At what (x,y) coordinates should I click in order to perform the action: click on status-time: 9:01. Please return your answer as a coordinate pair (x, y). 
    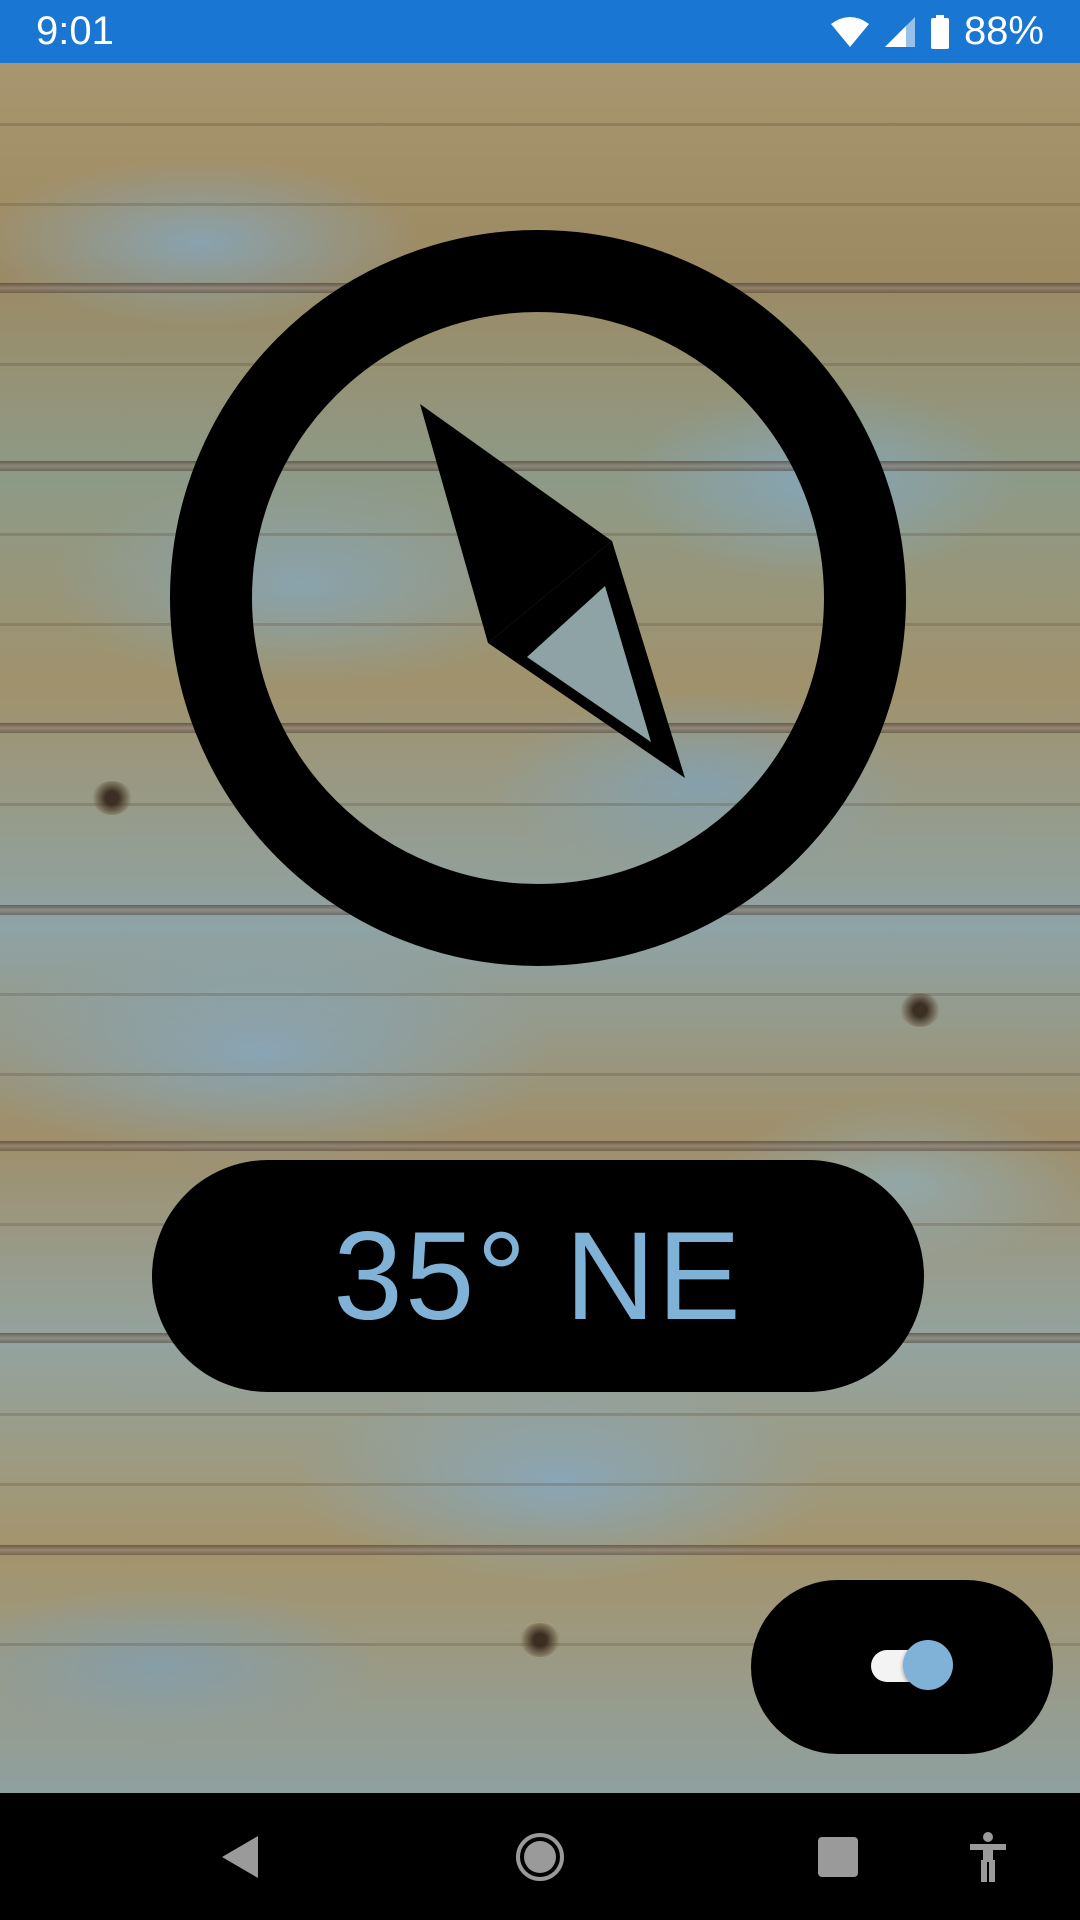
    Looking at the image, I should click on (75, 31).